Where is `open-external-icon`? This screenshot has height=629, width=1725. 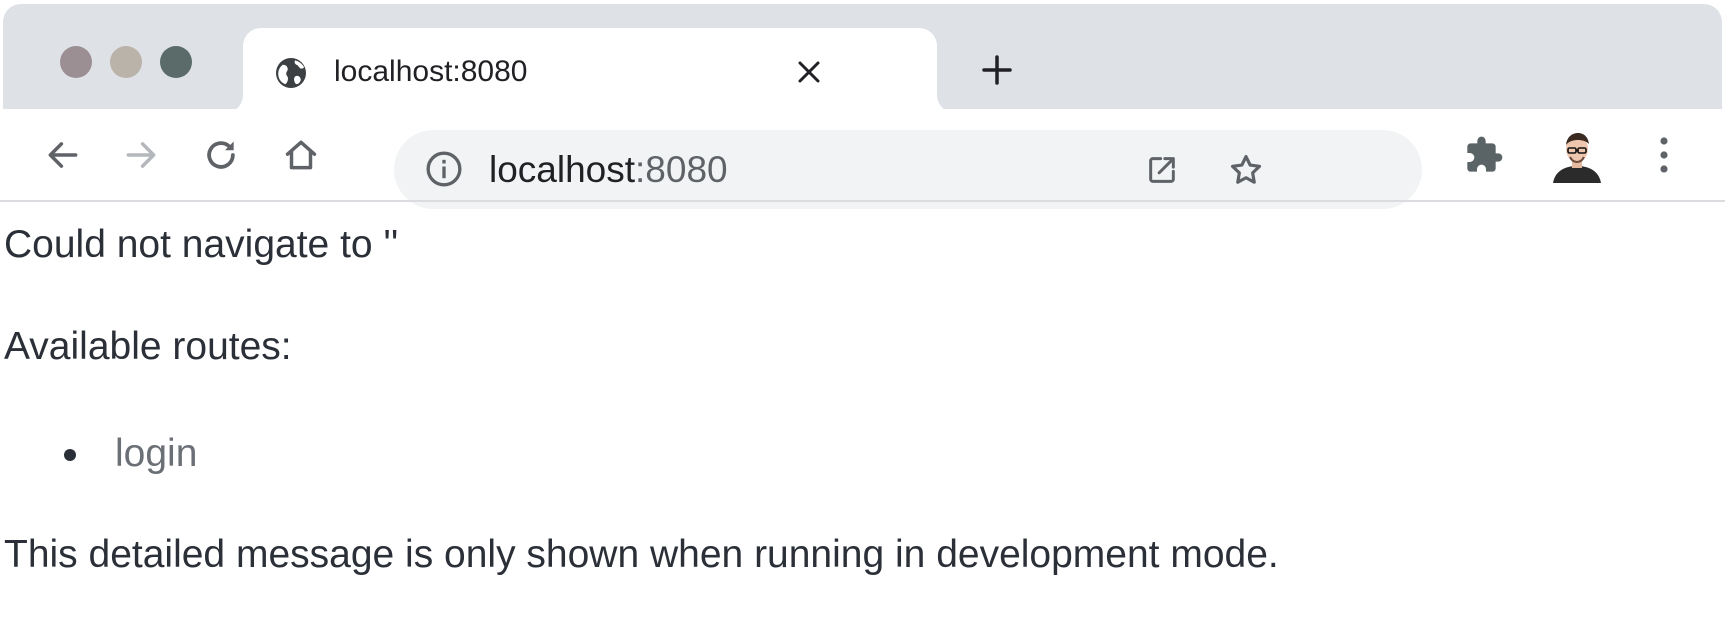 open-external-icon is located at coordinates (1162, 170).